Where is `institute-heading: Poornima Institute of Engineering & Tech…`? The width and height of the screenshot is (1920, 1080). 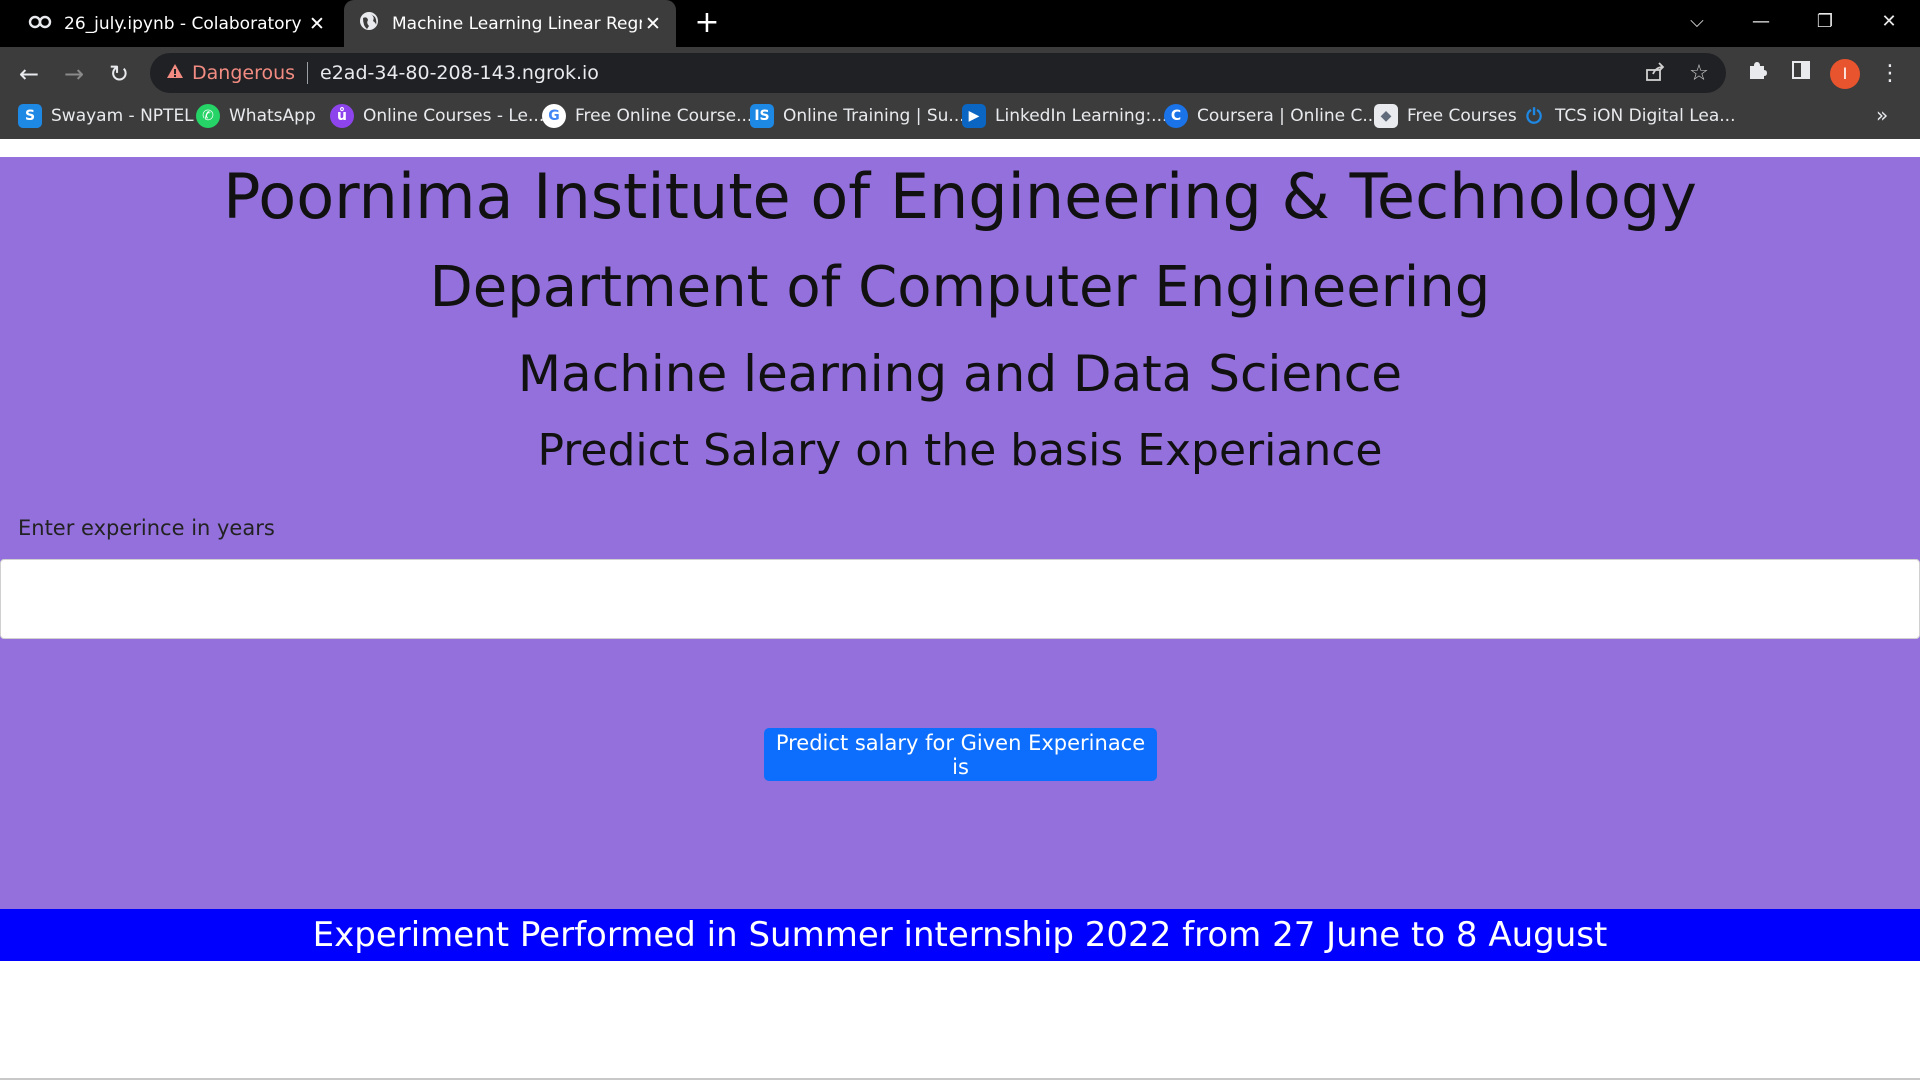 institute-heading: Poornima Institute of Engineering & Tech… is located at coordinates (960, 196).